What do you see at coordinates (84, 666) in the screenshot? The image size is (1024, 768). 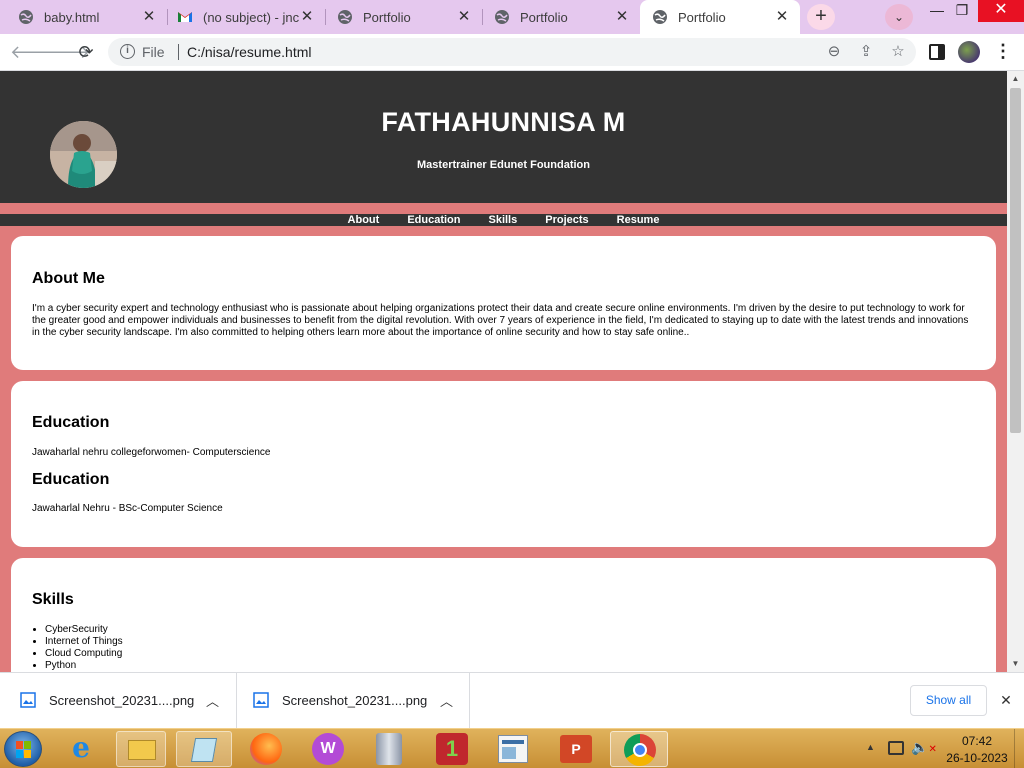 I see `skill-item: Python` at bounding box center [84, 666].